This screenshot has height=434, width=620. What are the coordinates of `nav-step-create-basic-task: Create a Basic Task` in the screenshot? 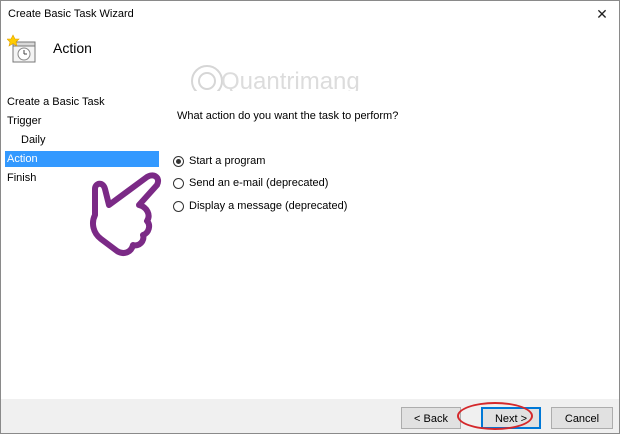 It's located at (82, 102).